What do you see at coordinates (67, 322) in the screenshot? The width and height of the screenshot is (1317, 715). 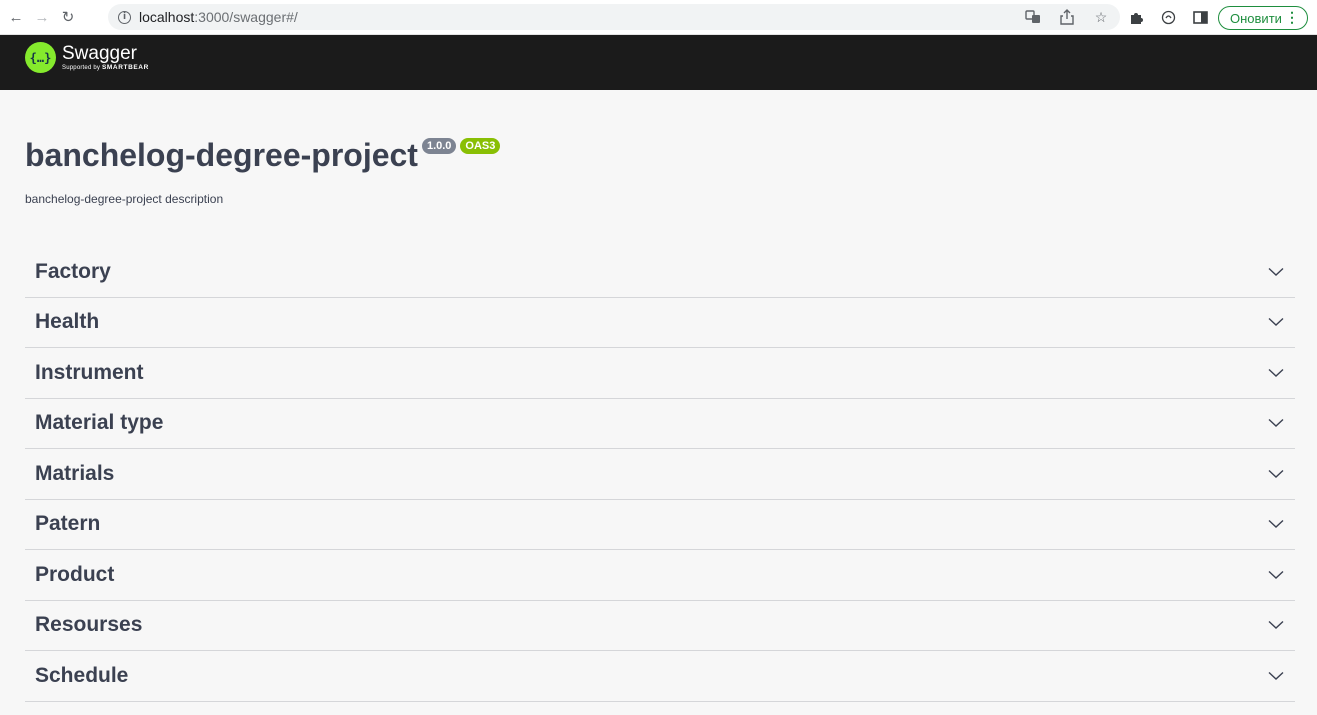 I see `tag-name: Health` at bounding box center [67, 322].